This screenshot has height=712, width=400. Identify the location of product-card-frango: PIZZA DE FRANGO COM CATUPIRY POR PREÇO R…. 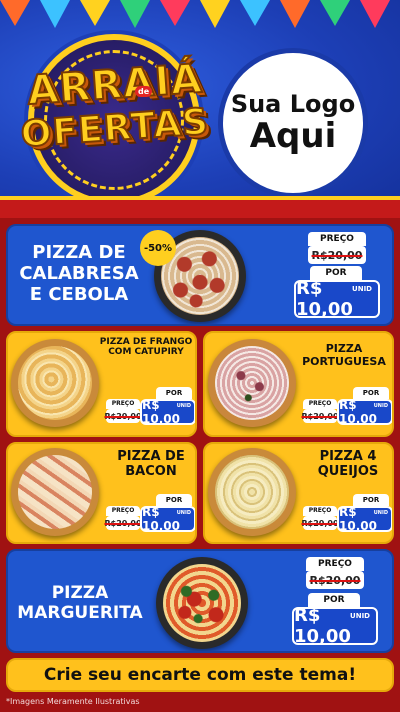
(101, 384).